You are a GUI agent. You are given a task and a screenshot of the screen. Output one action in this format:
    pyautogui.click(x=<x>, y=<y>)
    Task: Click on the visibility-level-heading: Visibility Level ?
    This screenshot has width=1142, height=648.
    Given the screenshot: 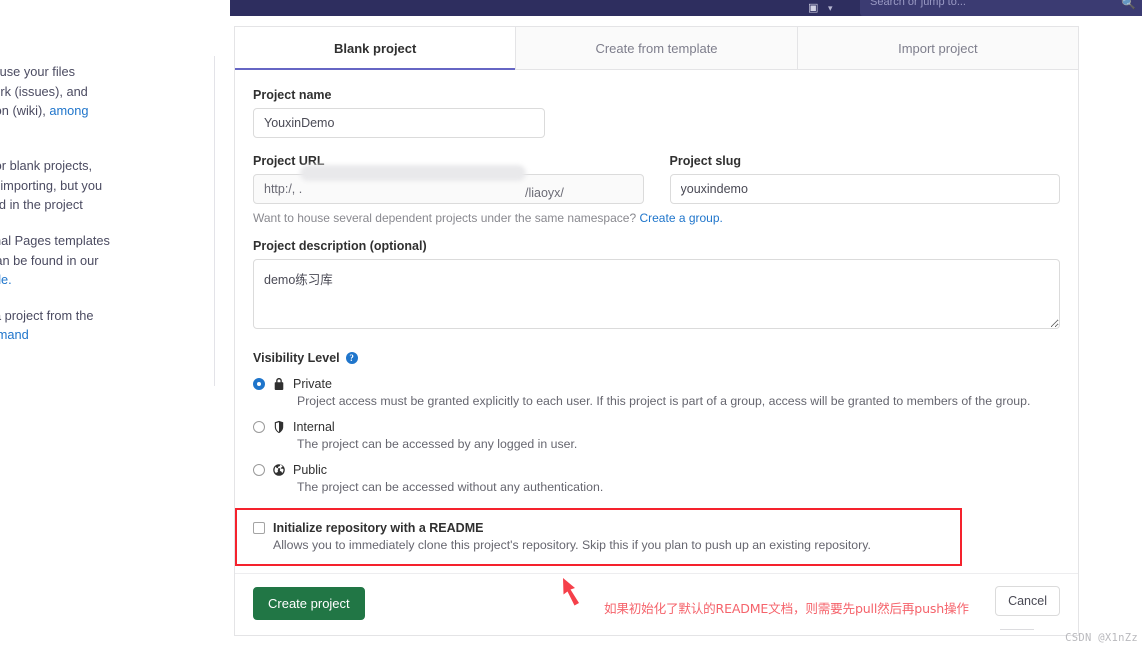 What is the action you would take?
    pyautogui.click(x=656, y=358)
    